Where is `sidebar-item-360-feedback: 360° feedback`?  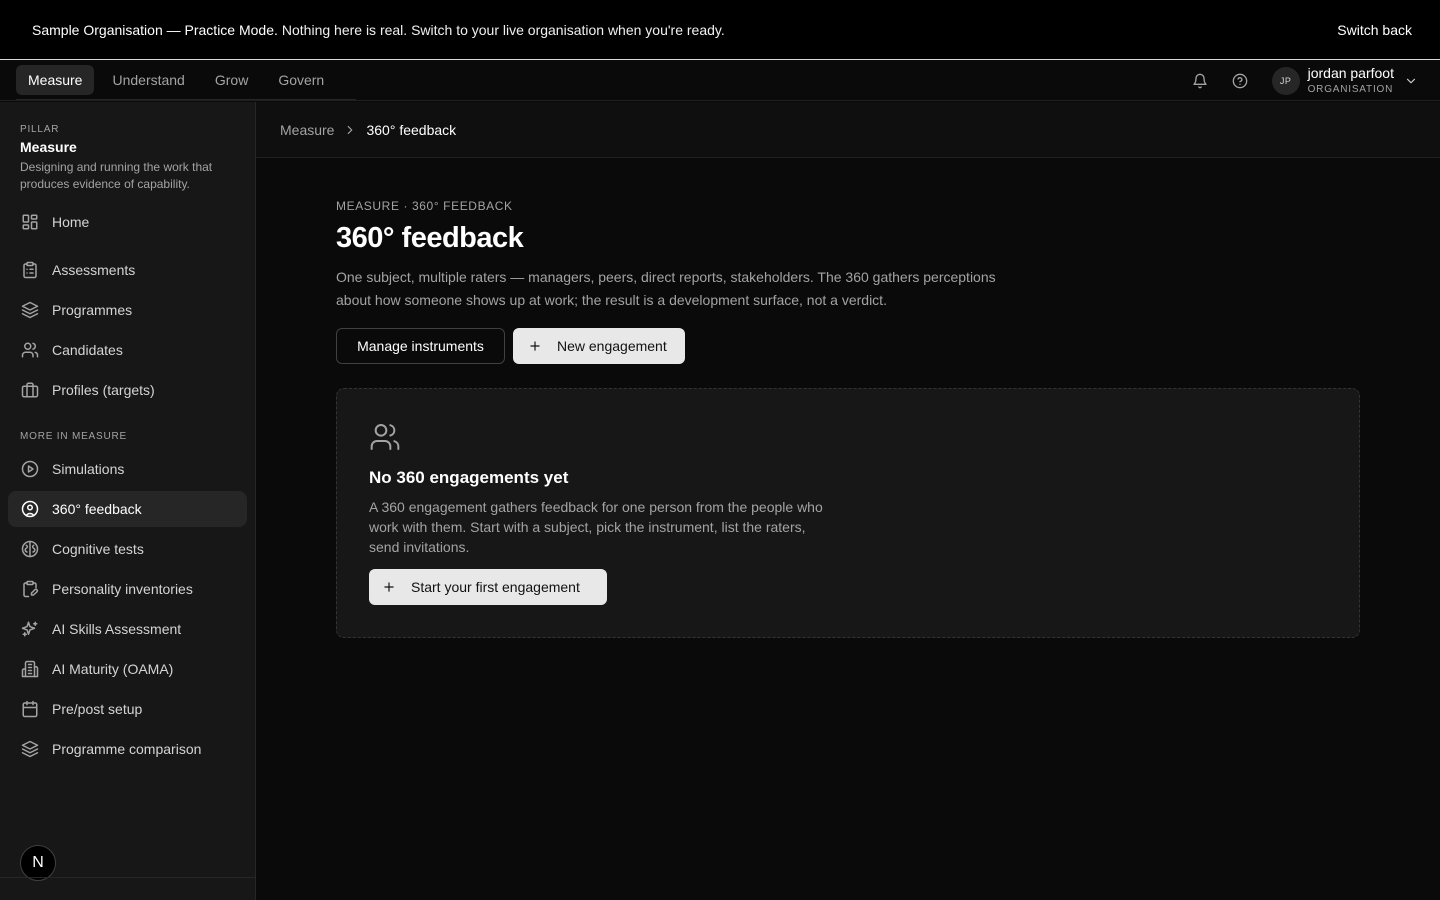 sidebar-item-360-feedback: 360° feedback is located at coordinates (127, 509).